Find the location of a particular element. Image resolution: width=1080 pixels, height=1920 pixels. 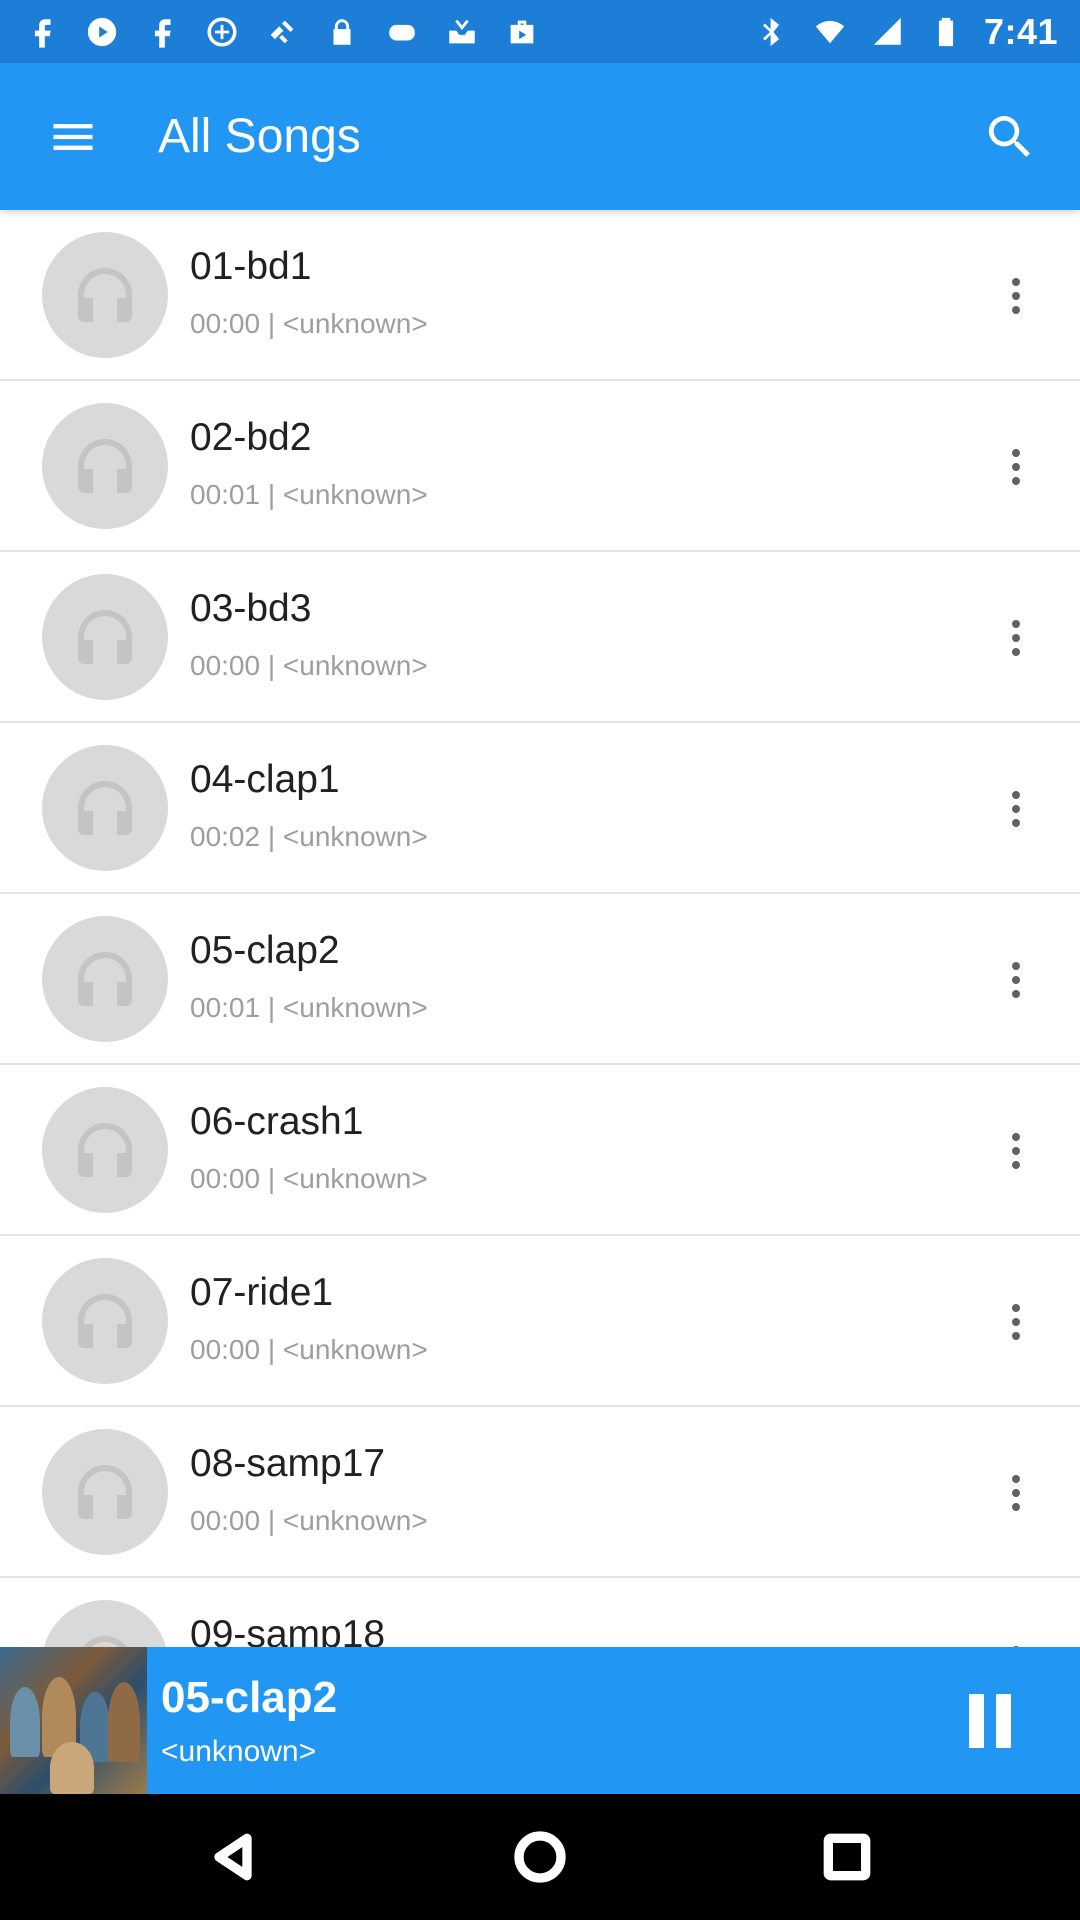

lock-icon is located at coordinates (342, 32).